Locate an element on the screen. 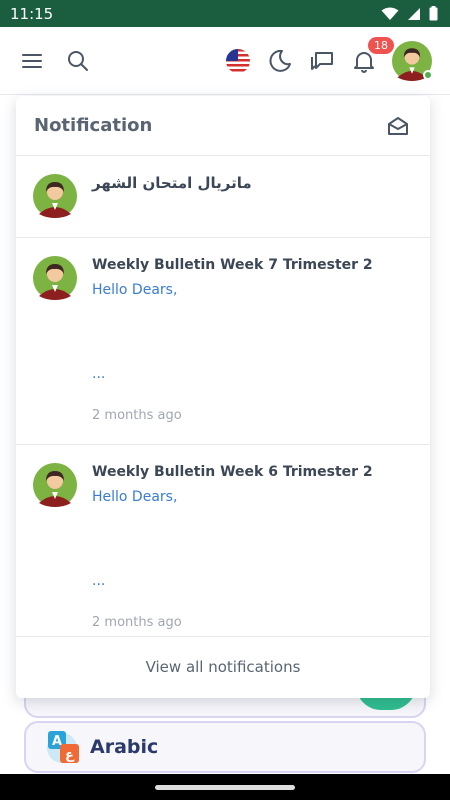 The image size is (450, 800). notification-count-badge: 18 is located at coordinates (381, 45).